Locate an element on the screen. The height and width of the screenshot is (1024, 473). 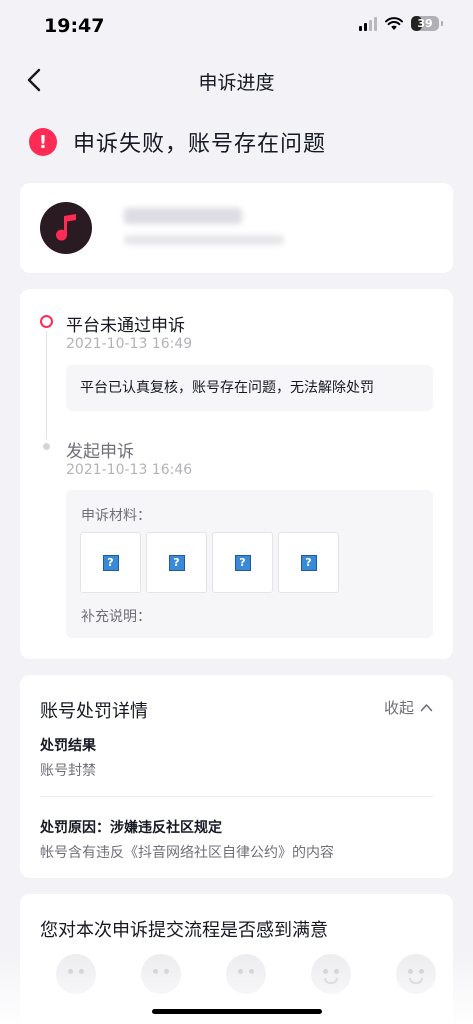
account-name-redacted is located at coordinates (183, 216).